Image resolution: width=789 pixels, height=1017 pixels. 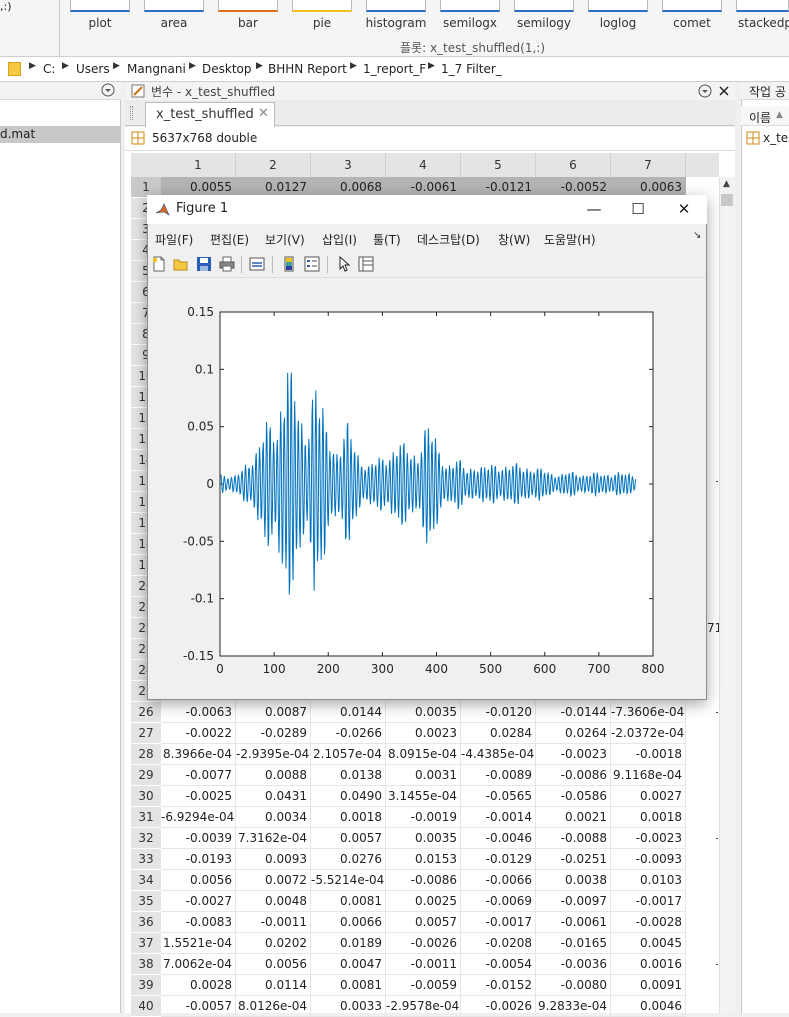 I want to click on figure-menu-item: 데스크탑(D), so click(x=448, y=239).